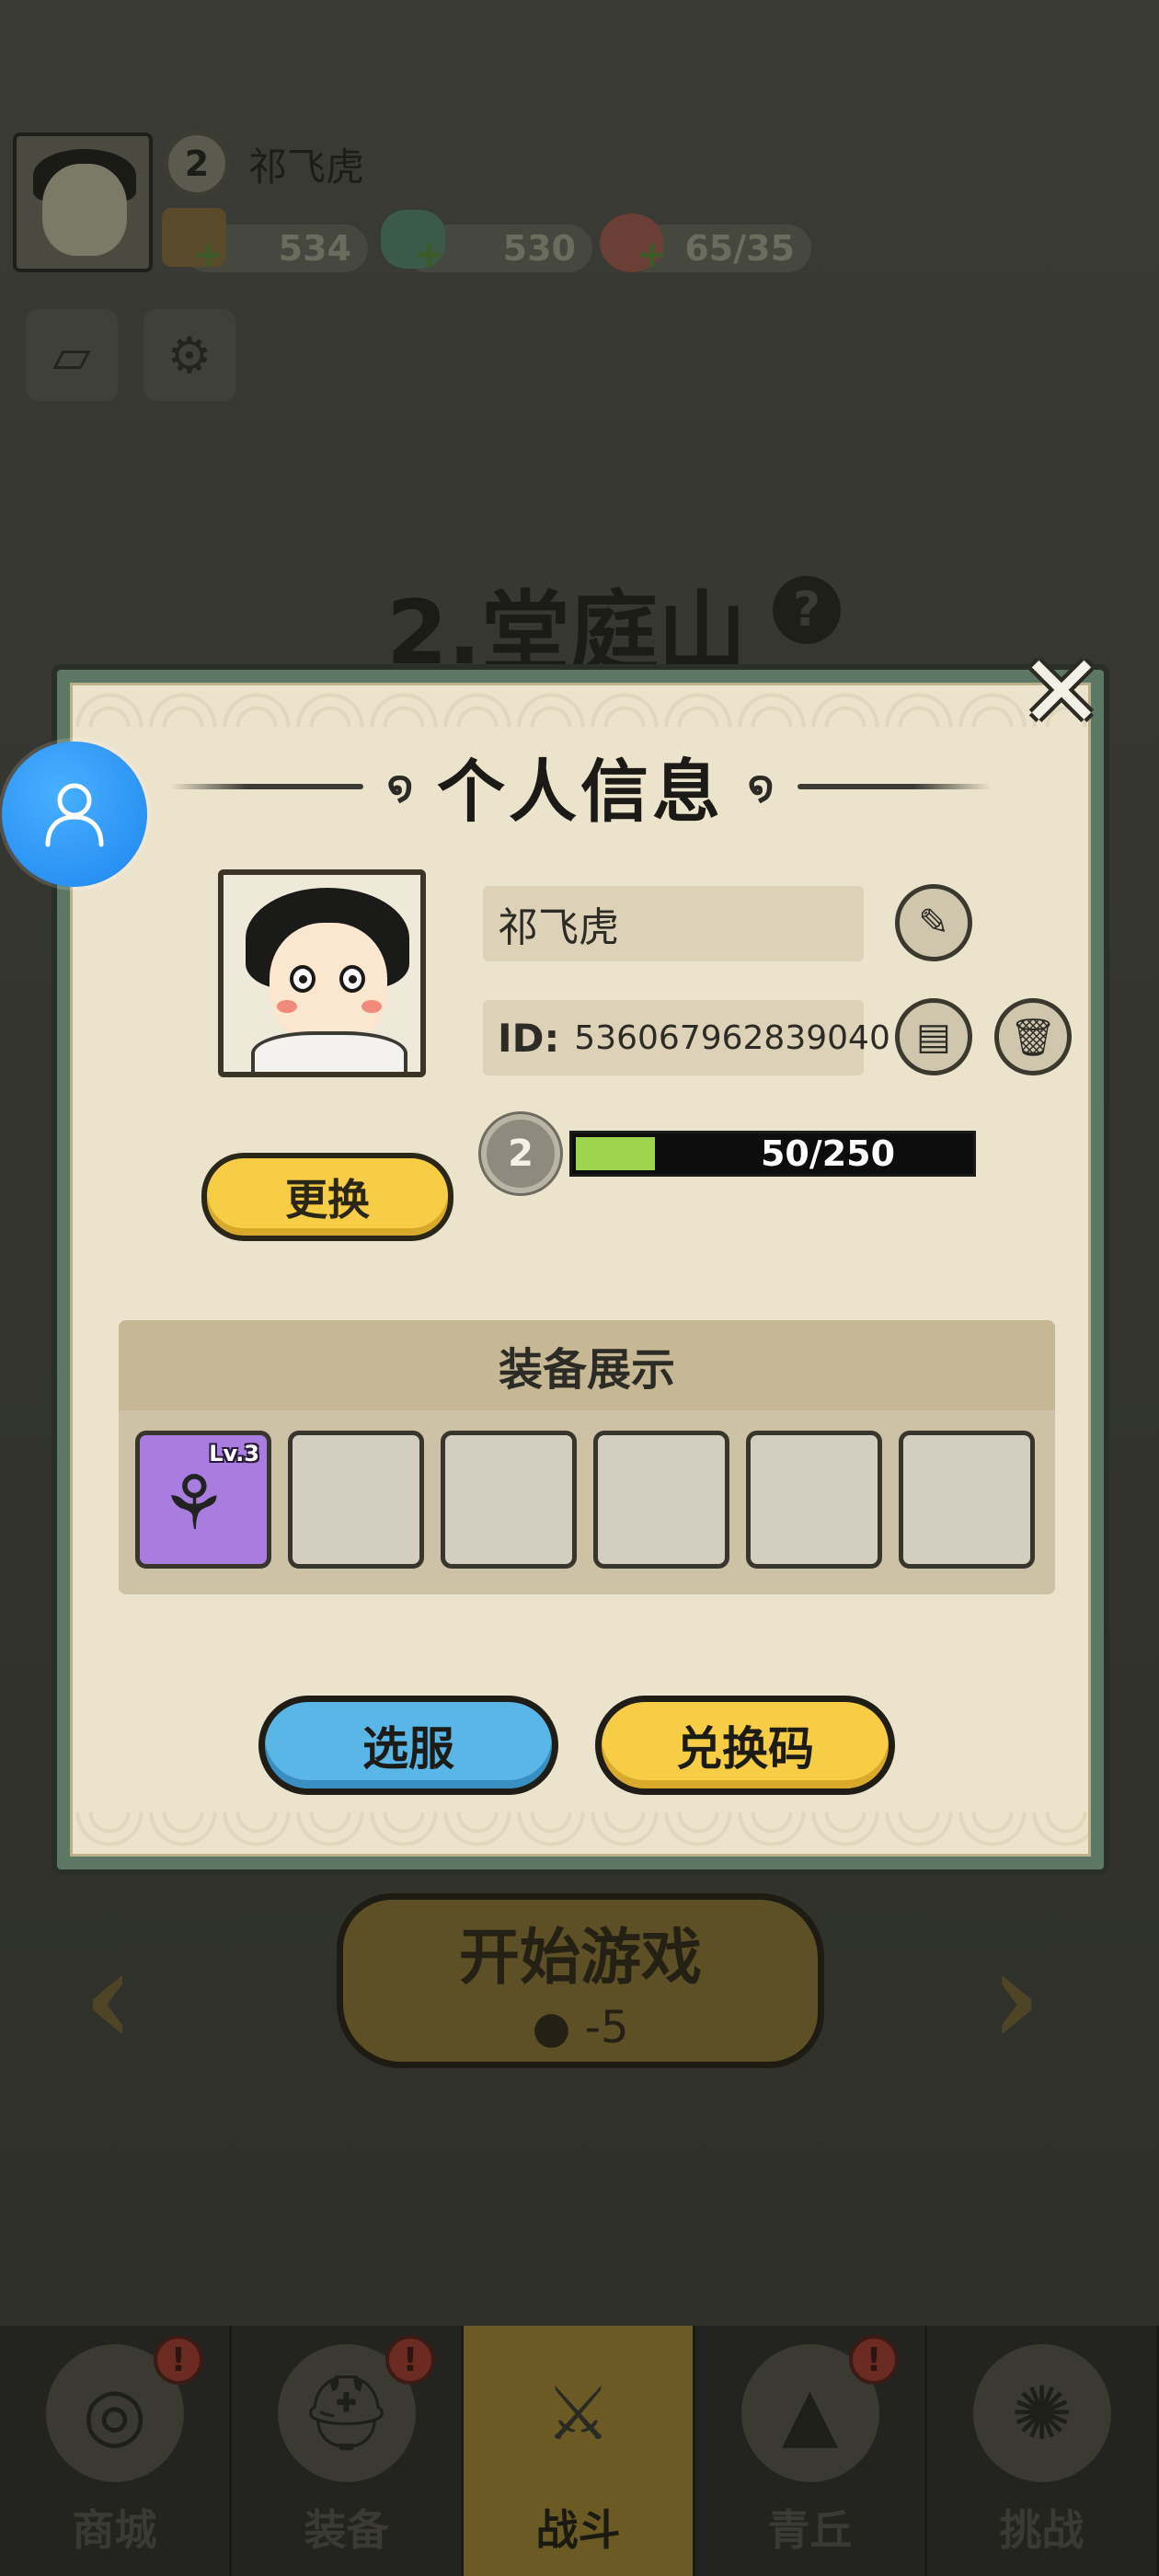  What do you see at coordinates (580, 1812) in the screenshot?
I see `wave-pattern-bottom` at bounding box center [580, 1812].